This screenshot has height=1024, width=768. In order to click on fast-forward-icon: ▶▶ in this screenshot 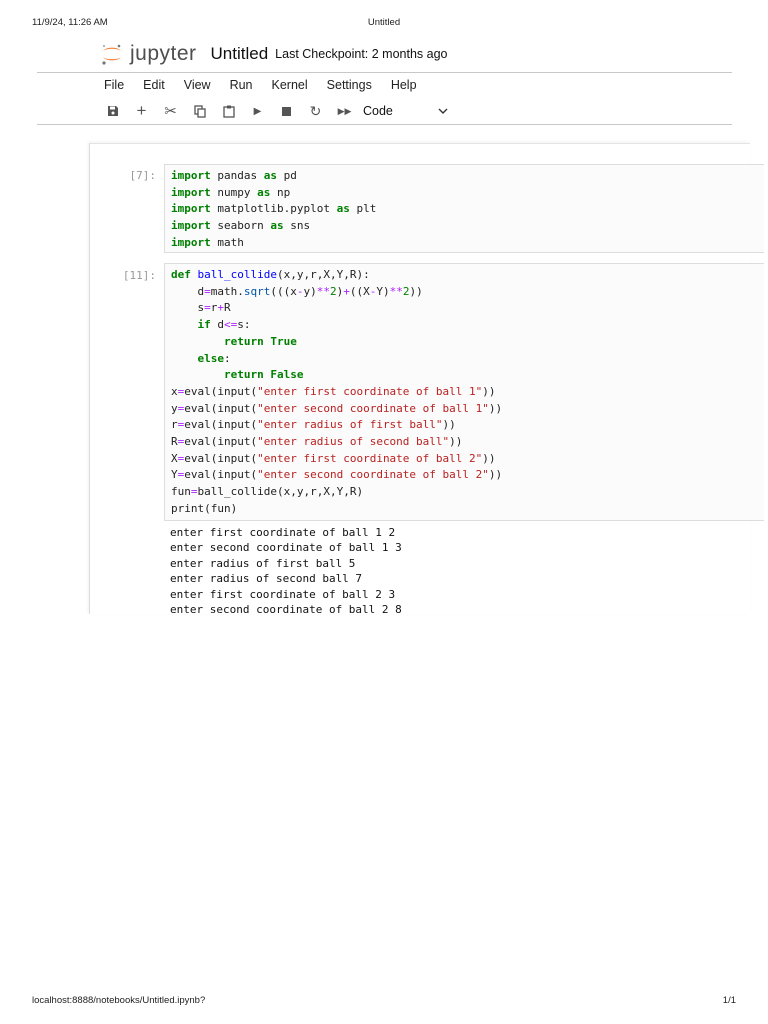, I will do `click(344, 110)`.